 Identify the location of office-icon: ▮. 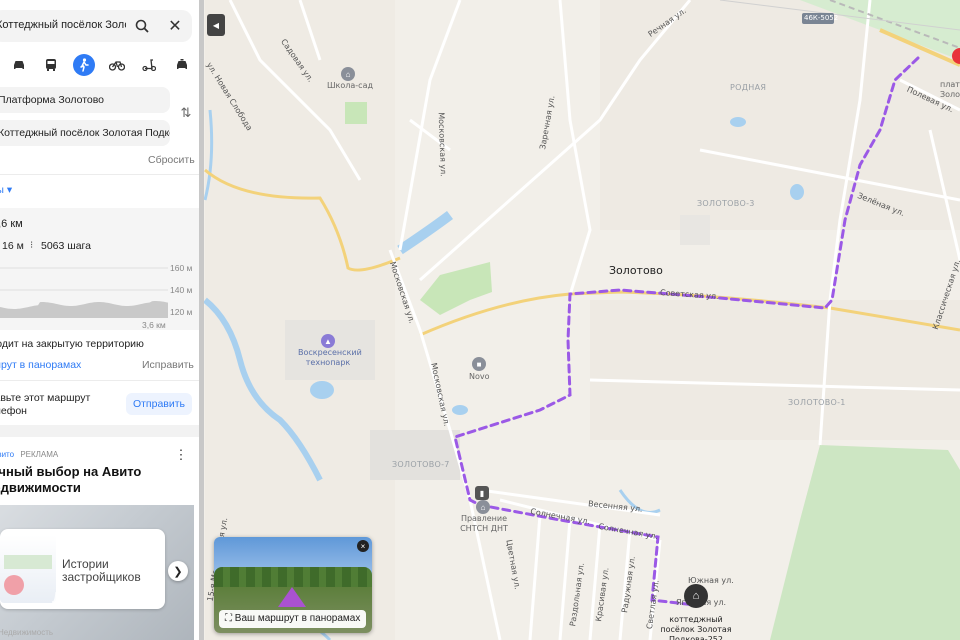
(482, 493).